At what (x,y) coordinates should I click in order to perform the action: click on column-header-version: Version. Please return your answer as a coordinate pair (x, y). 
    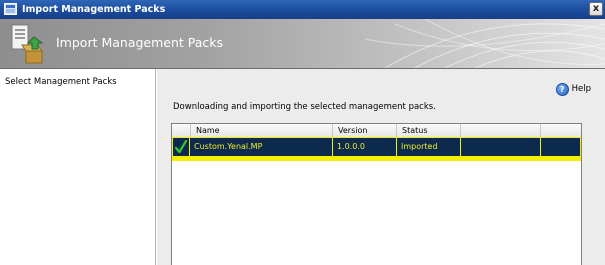
    Looking at the image, I should click on (365, 130).